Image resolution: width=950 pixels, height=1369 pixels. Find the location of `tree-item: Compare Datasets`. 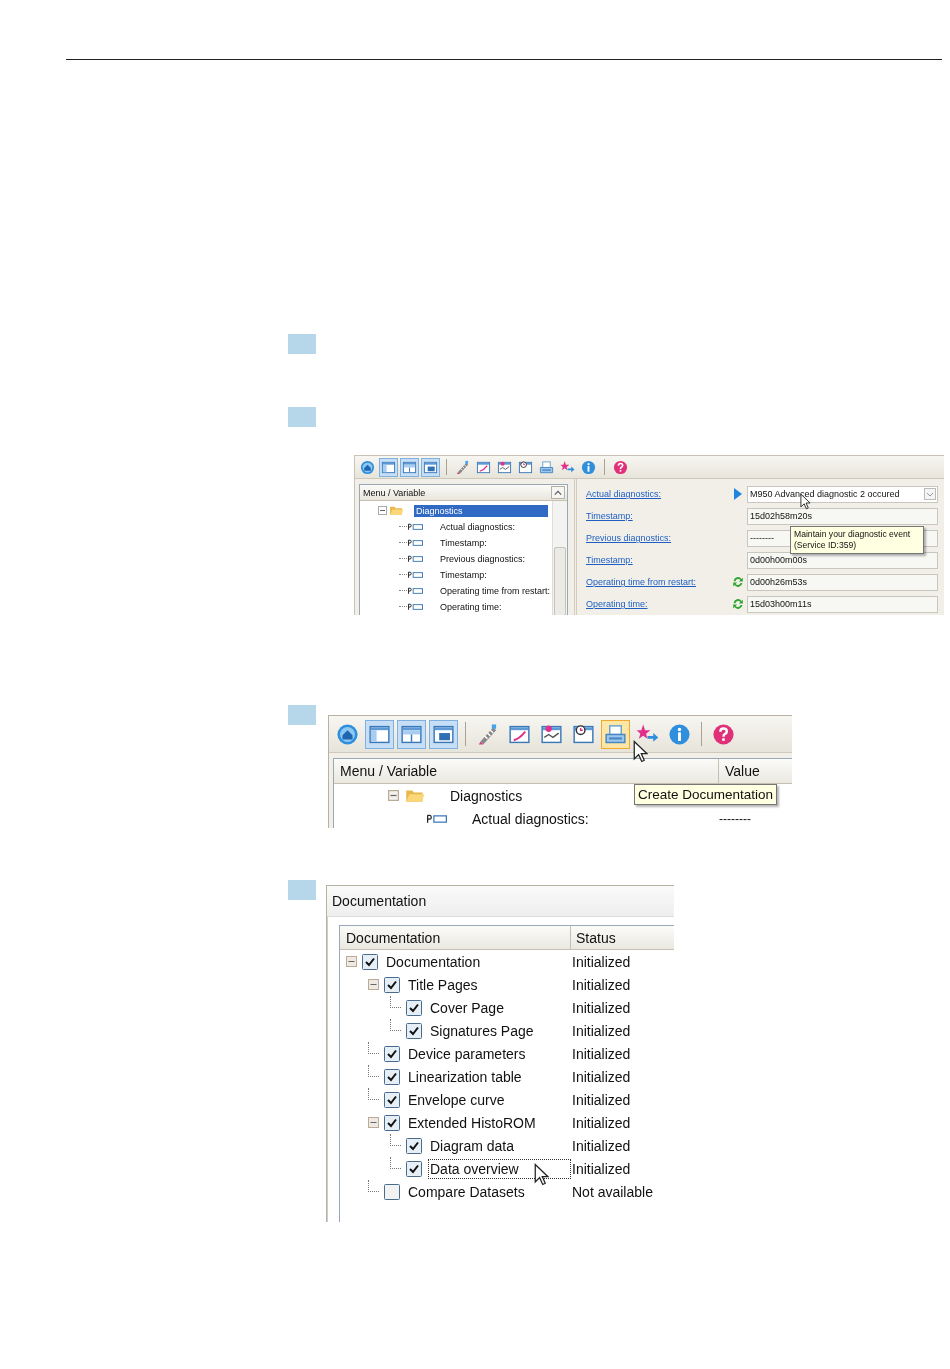

tree-item: Compare Datasets is located at coordinates (466, 1191).